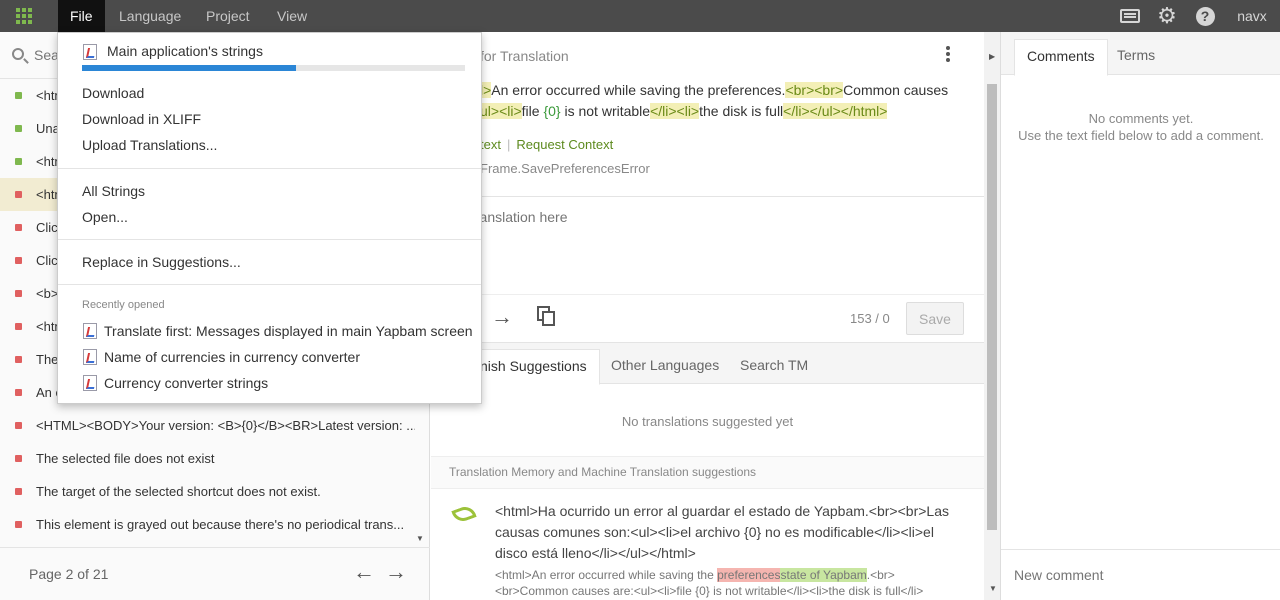  What do you see at coordinates (420, 538) in the screenshot?
I see `list-scroll-down-icon: ▼` at bounding box center [420, 538].